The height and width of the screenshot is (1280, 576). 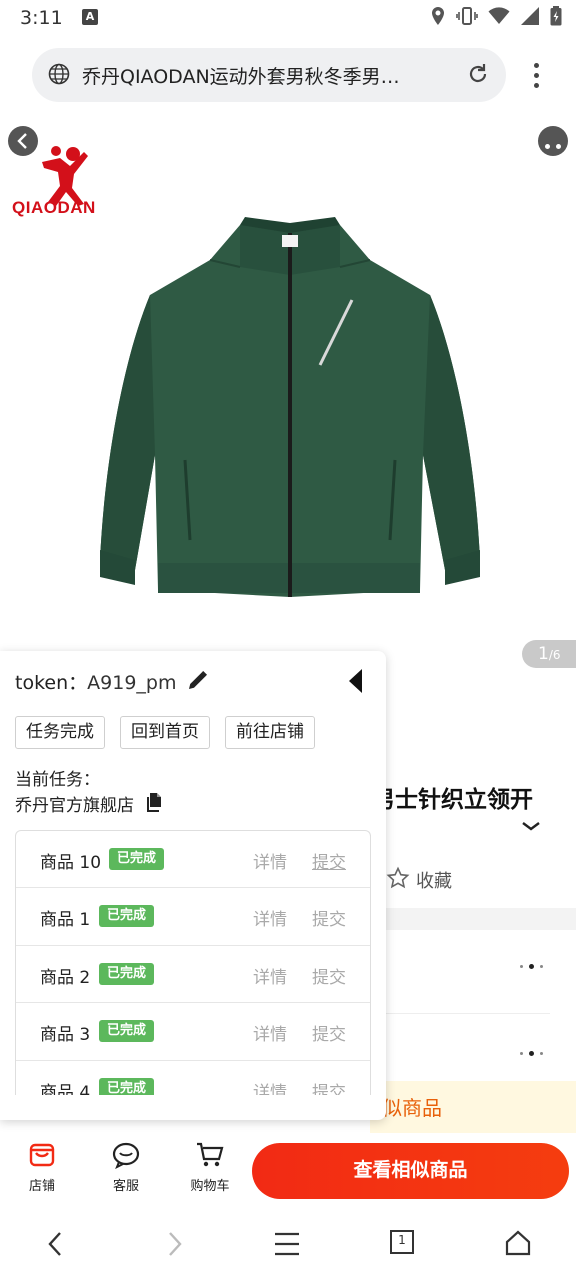 I want to click on globe-icon, so click(x=59, y=74).